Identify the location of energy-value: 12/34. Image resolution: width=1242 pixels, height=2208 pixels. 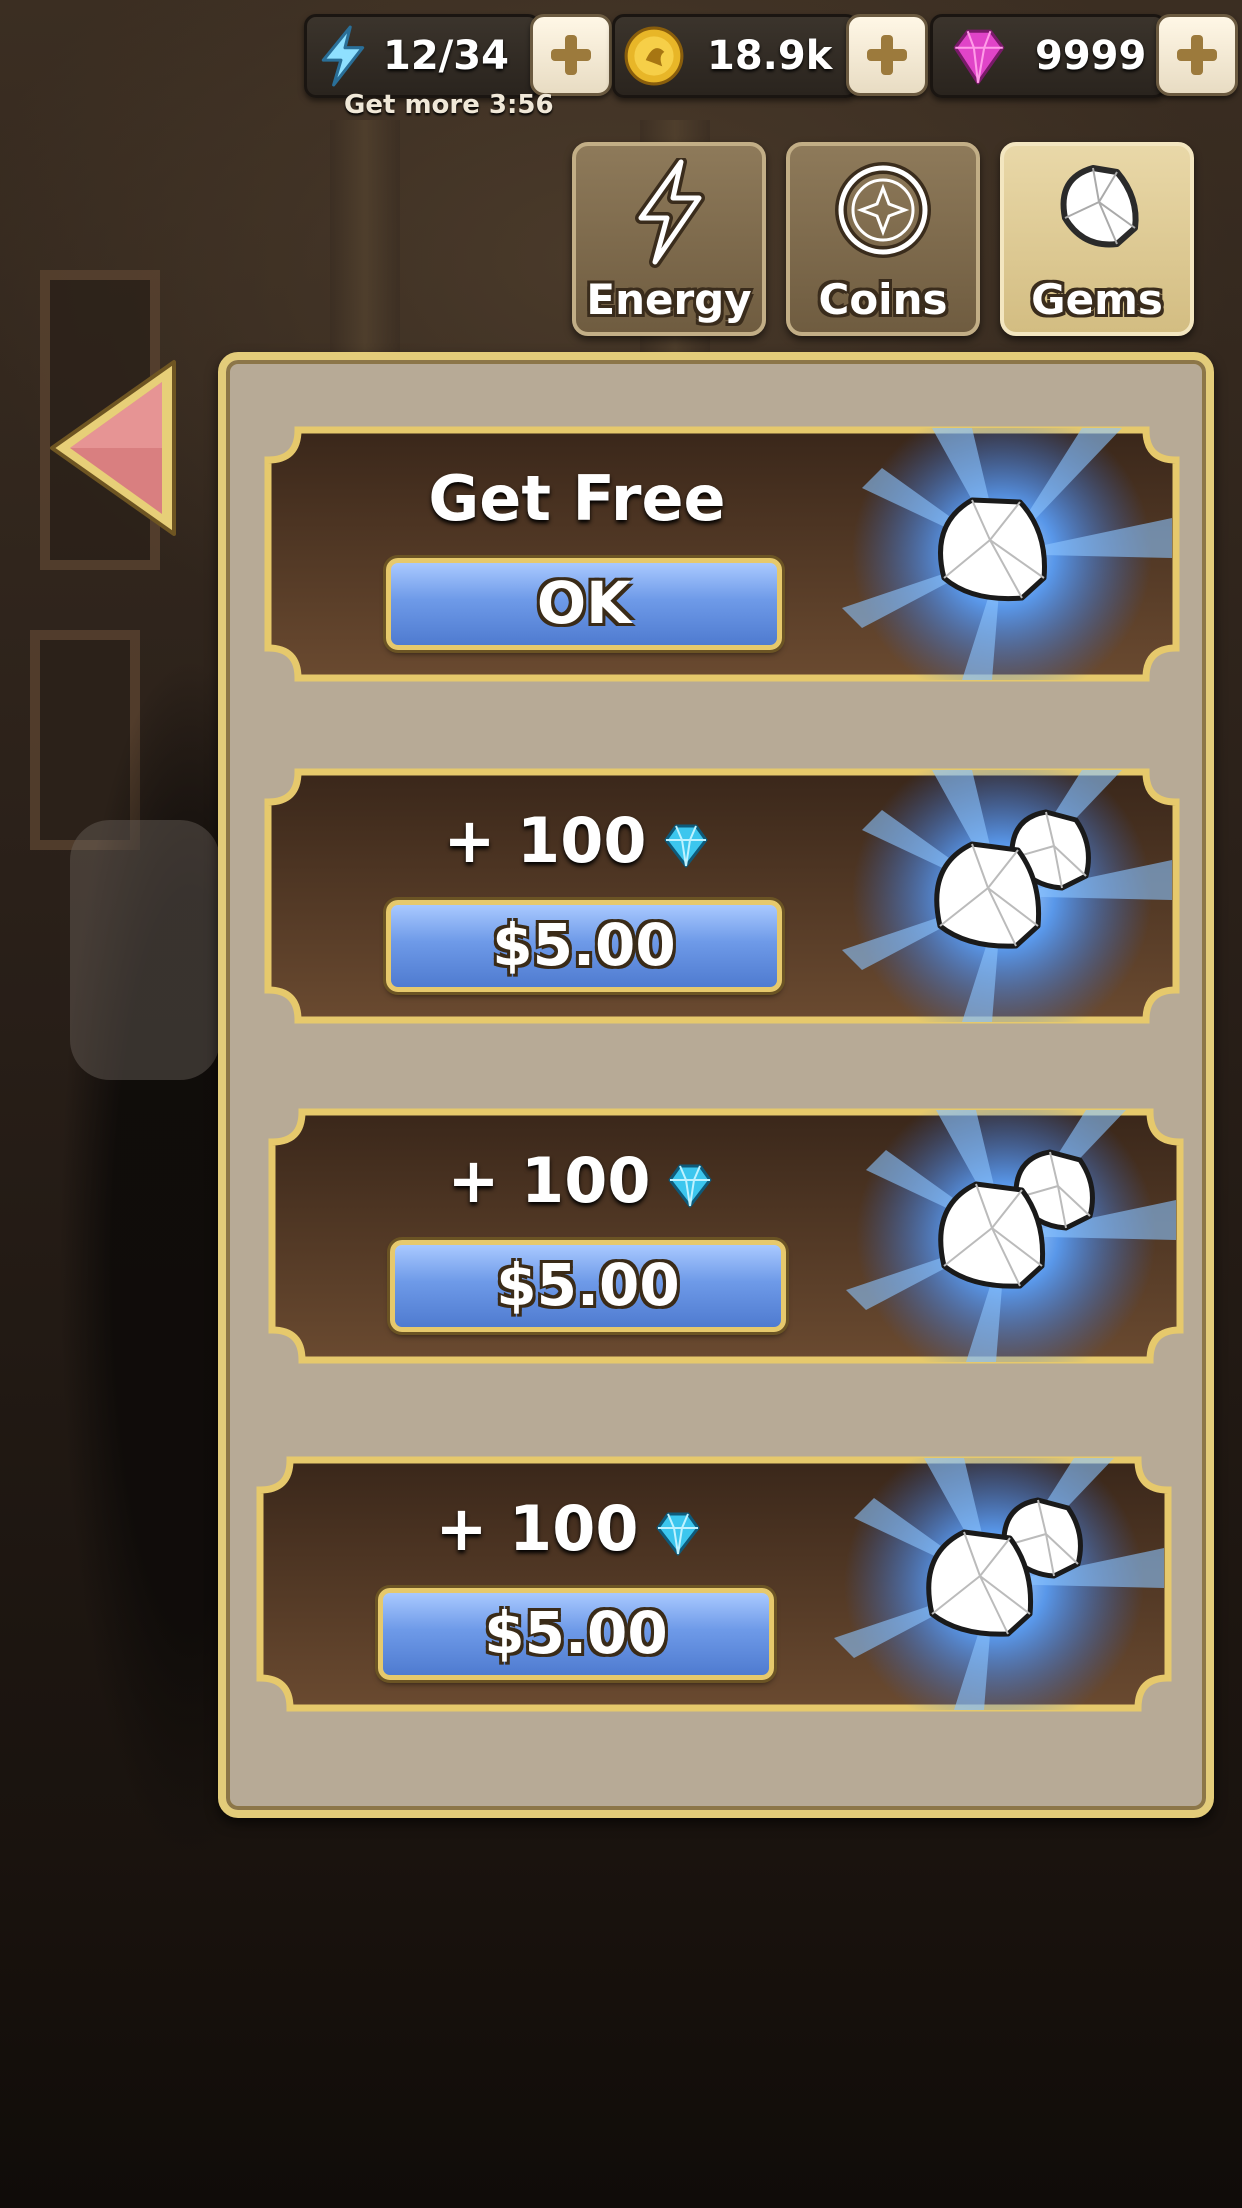
(446, 56).